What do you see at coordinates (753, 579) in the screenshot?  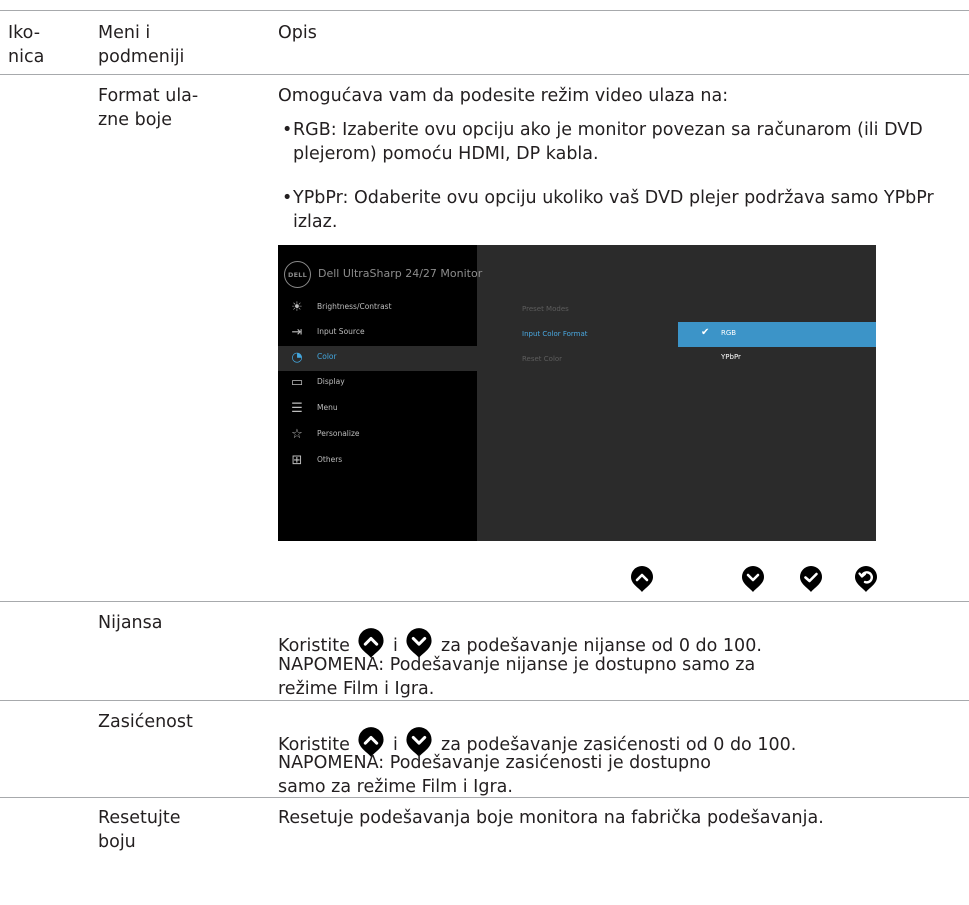 I see `down-button-icon` at bounding box center [753, 579].